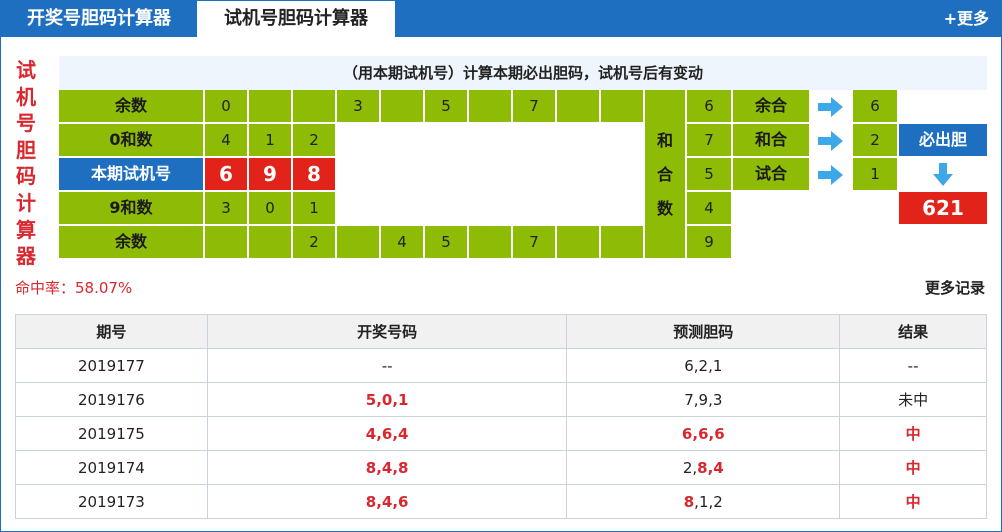 The image size is (1002, 532). Describe the element at coordinates (226, 106) in the screenshot. I see `remainder-cell: 0` at that location.